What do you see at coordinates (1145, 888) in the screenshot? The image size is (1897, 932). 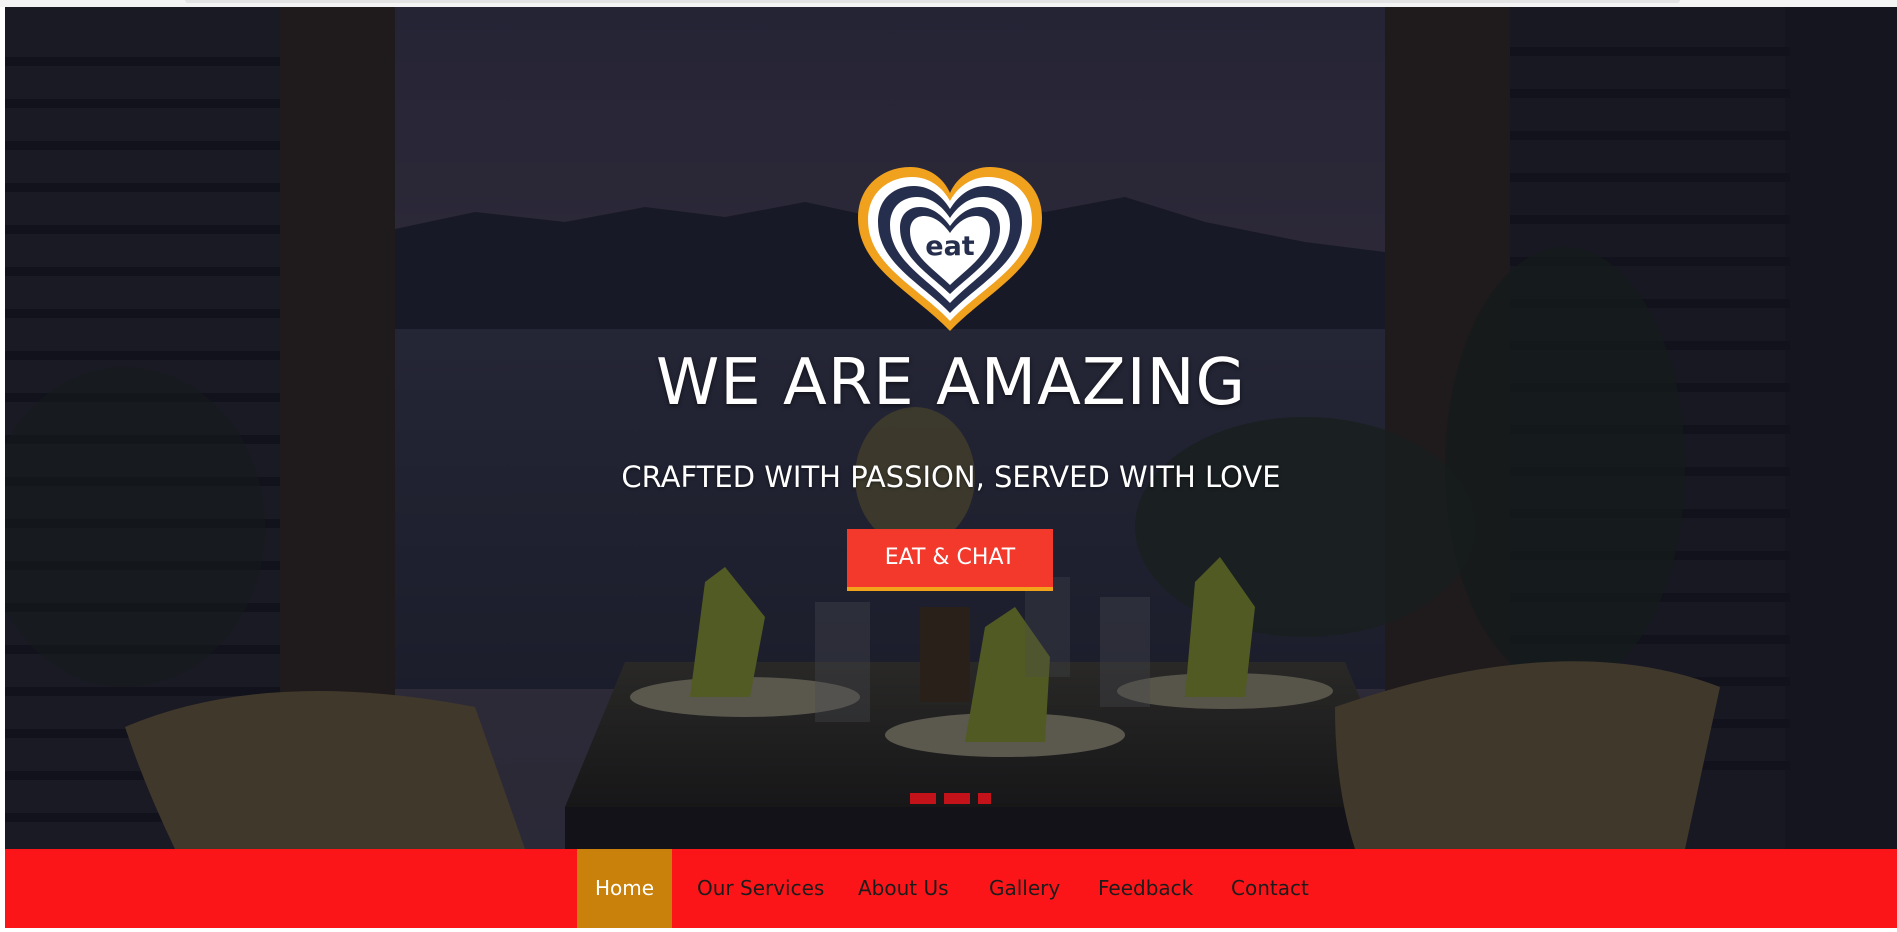 I see `nav-feedback: Feedback` at bounding box center [1145, 888].